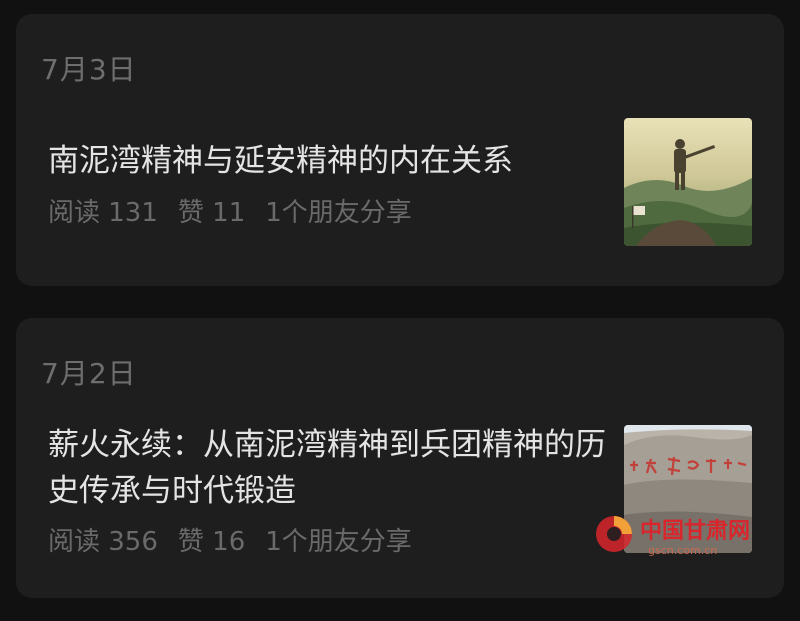  What do you see at coordinates (695, 531) in the screenshot?
I see `watermark-cn-text: 中国甘肃网` at bounding box center [695, 531].